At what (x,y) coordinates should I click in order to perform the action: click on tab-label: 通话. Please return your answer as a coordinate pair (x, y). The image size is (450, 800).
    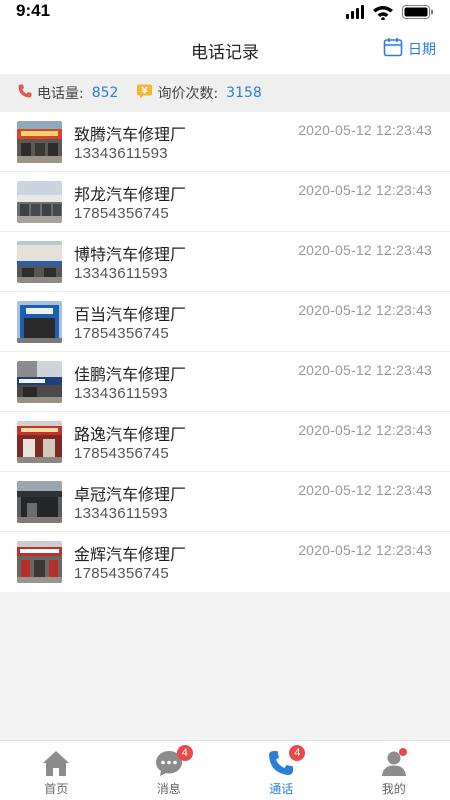
    Looking at the image, I should click on (281, 789).